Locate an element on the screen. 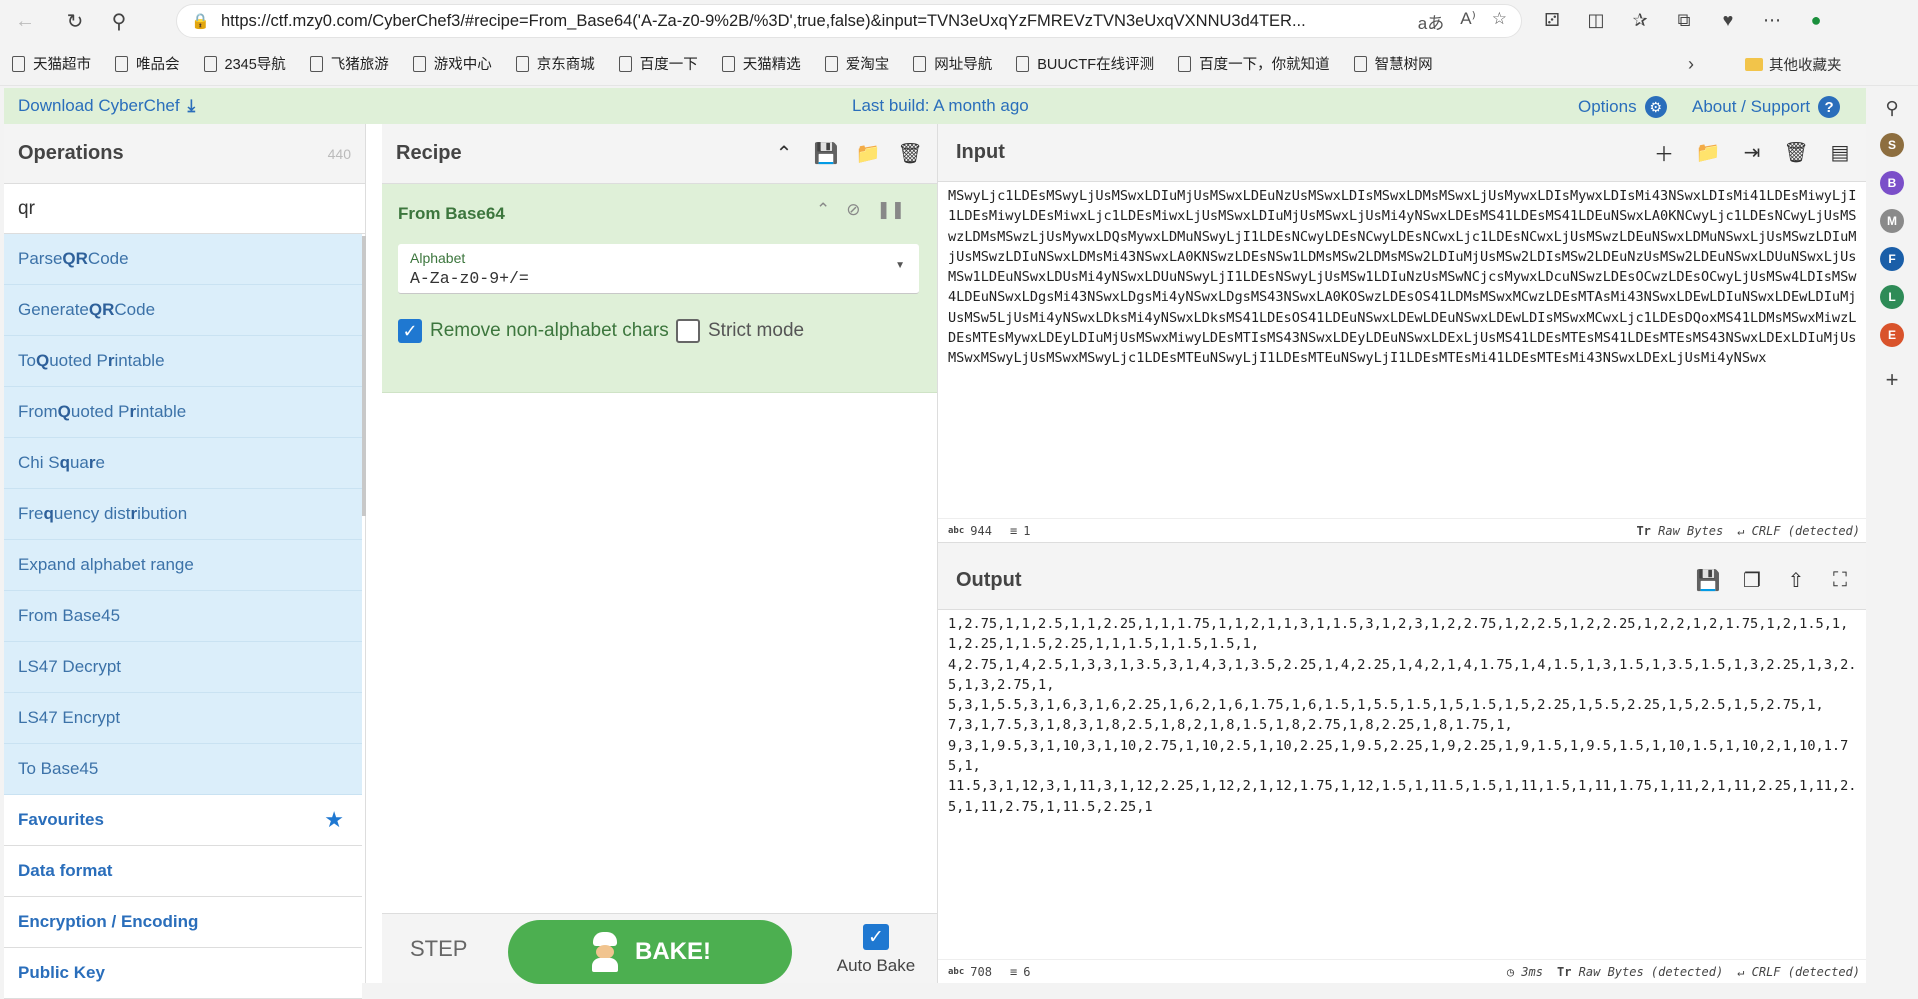 The height and width of the screenshot is (999, 1918). sidebar-app-avatar: L is located at coordinates (1892, 297).